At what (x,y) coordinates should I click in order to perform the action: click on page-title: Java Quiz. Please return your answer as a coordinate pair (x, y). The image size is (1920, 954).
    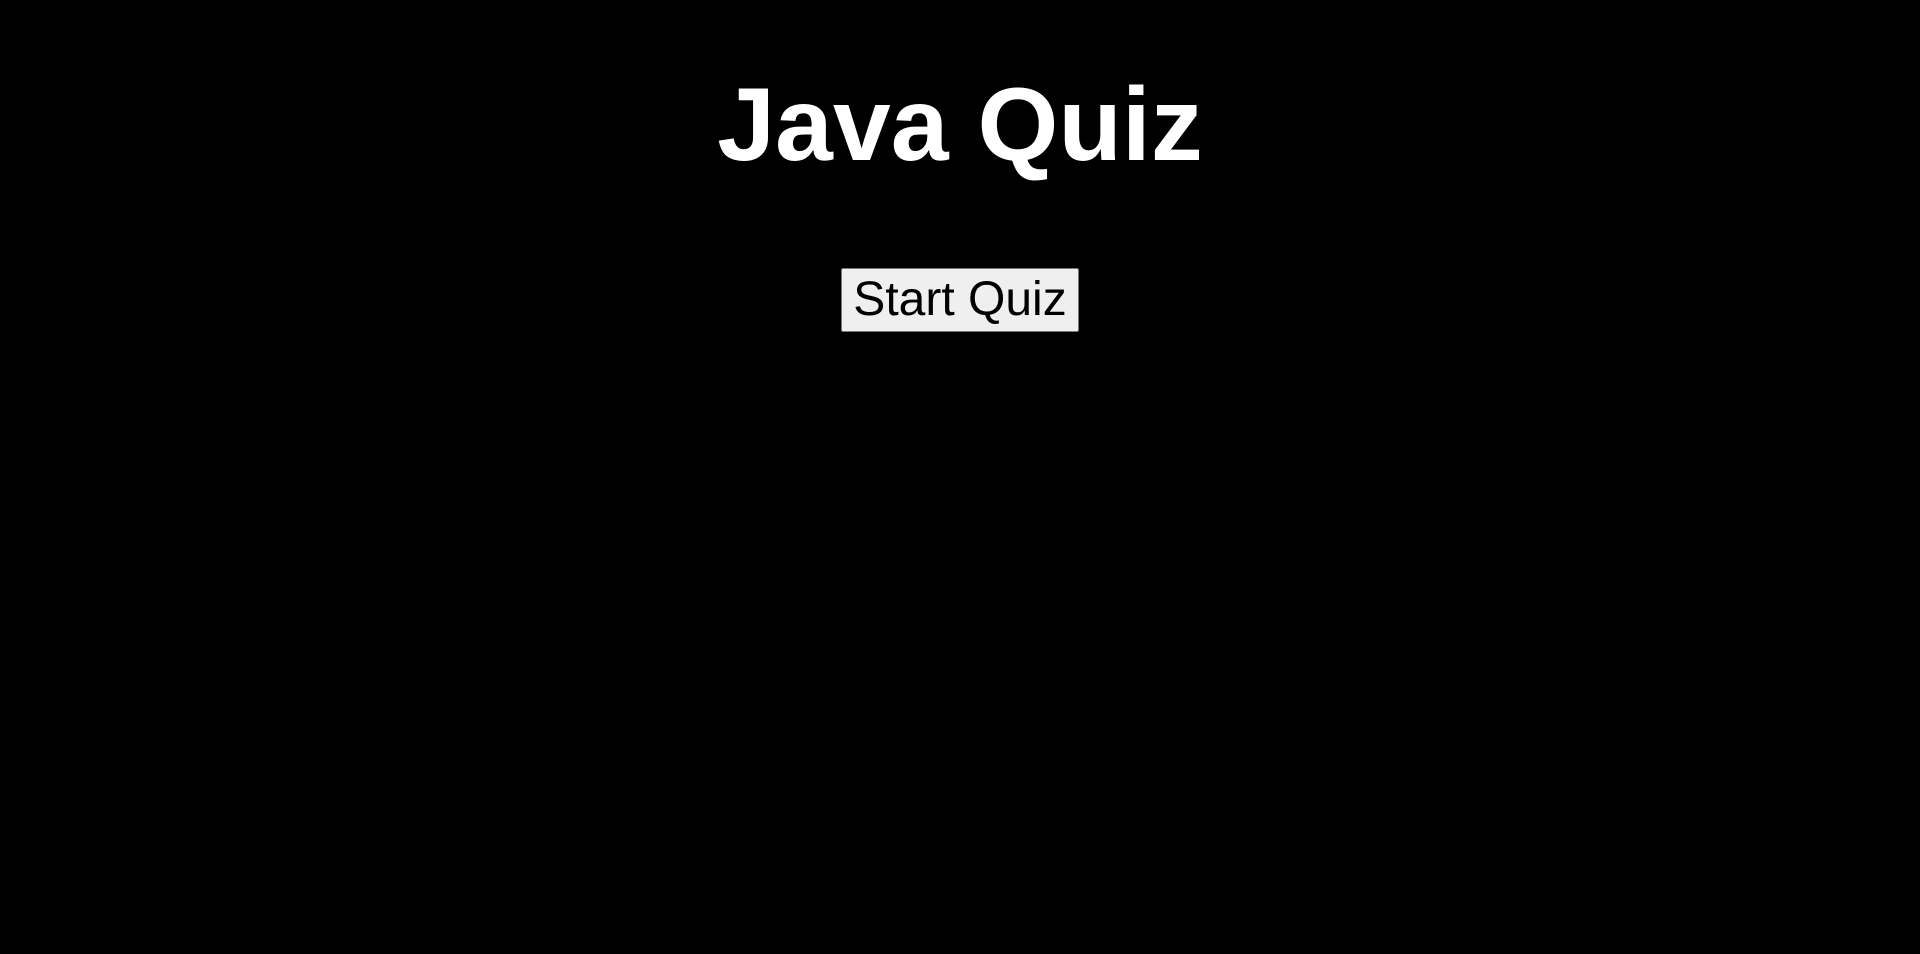
    Looking at the image, I should click on (960, 125).